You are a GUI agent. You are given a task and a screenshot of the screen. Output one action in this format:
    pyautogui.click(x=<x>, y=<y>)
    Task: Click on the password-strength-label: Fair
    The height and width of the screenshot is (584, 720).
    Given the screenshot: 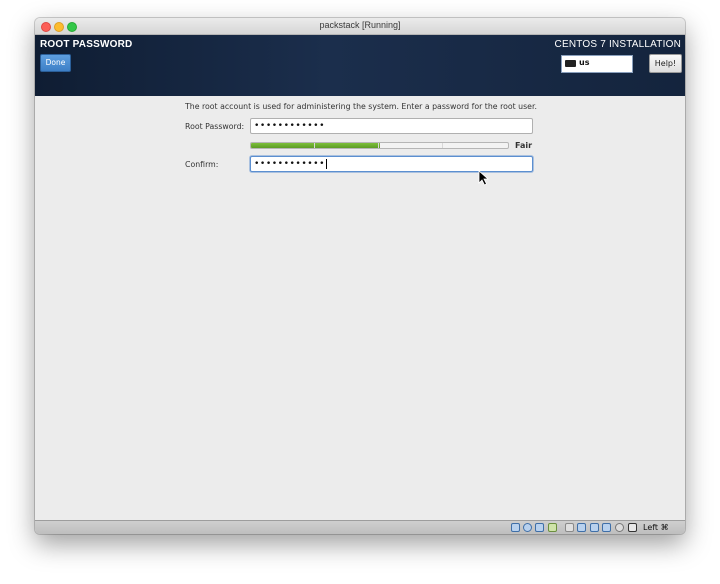 What is the action you would take?
    pyautogui.click(x=524, y=145)
    